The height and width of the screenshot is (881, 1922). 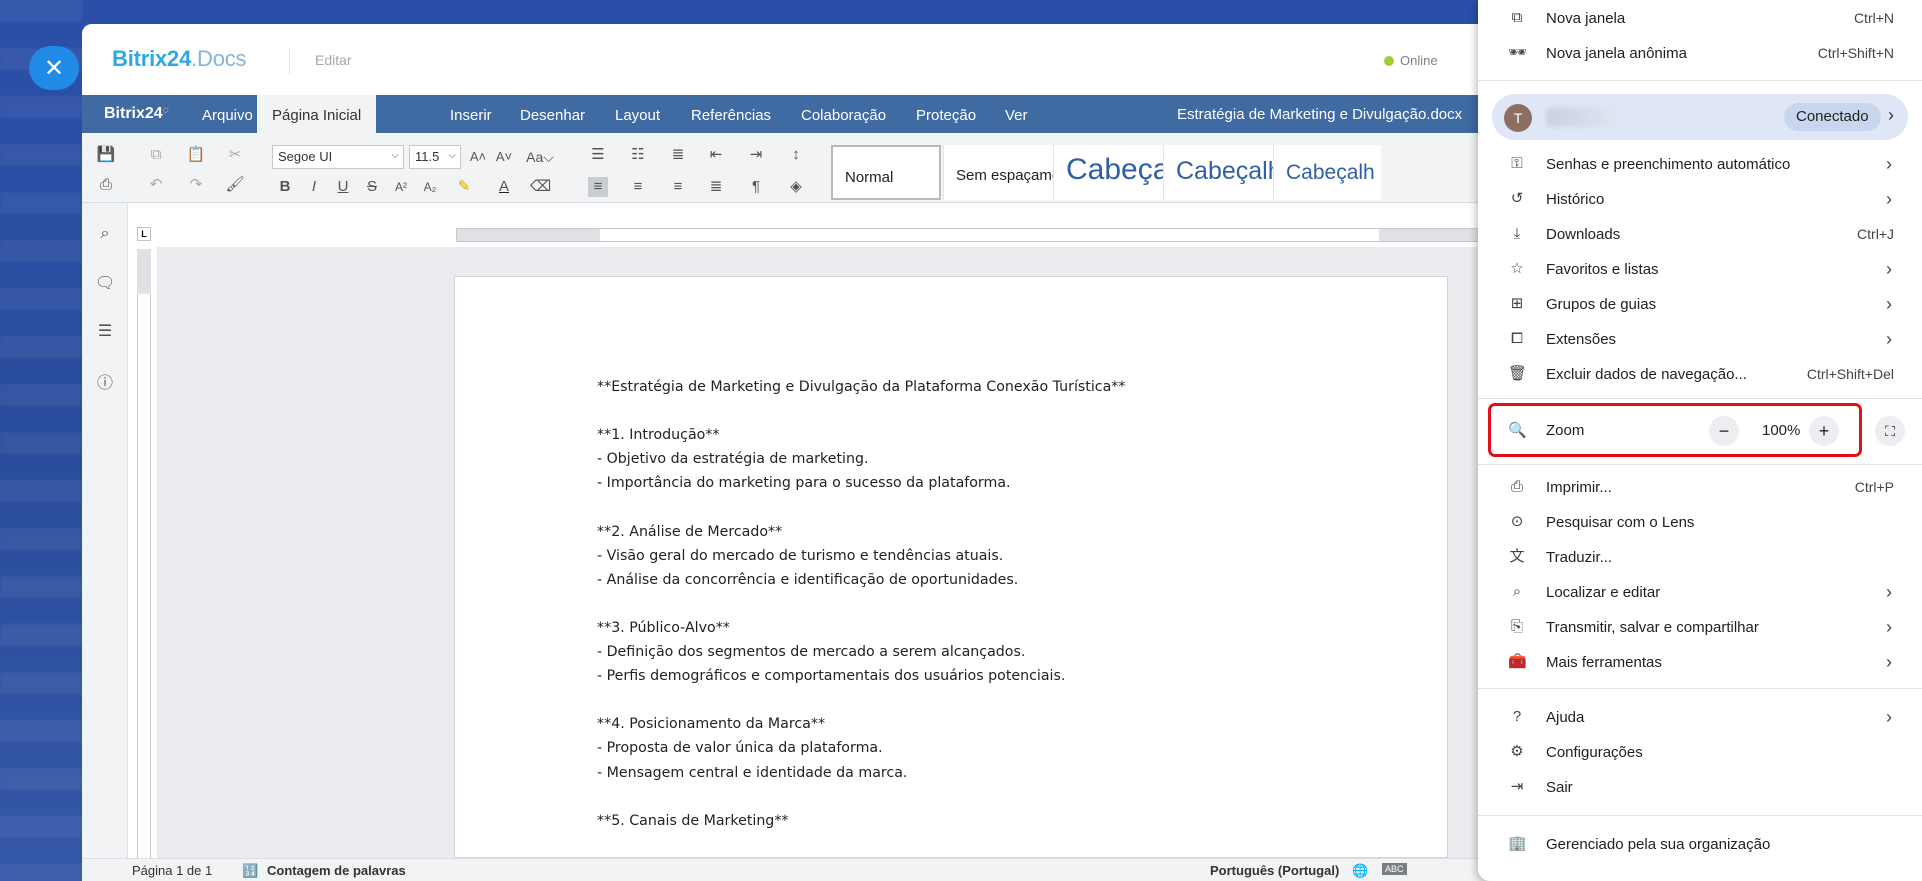 What do you see at coordinates (343, 187) in the screenshot?
I see `underline-icon: U` at bounding box center [343, 187].